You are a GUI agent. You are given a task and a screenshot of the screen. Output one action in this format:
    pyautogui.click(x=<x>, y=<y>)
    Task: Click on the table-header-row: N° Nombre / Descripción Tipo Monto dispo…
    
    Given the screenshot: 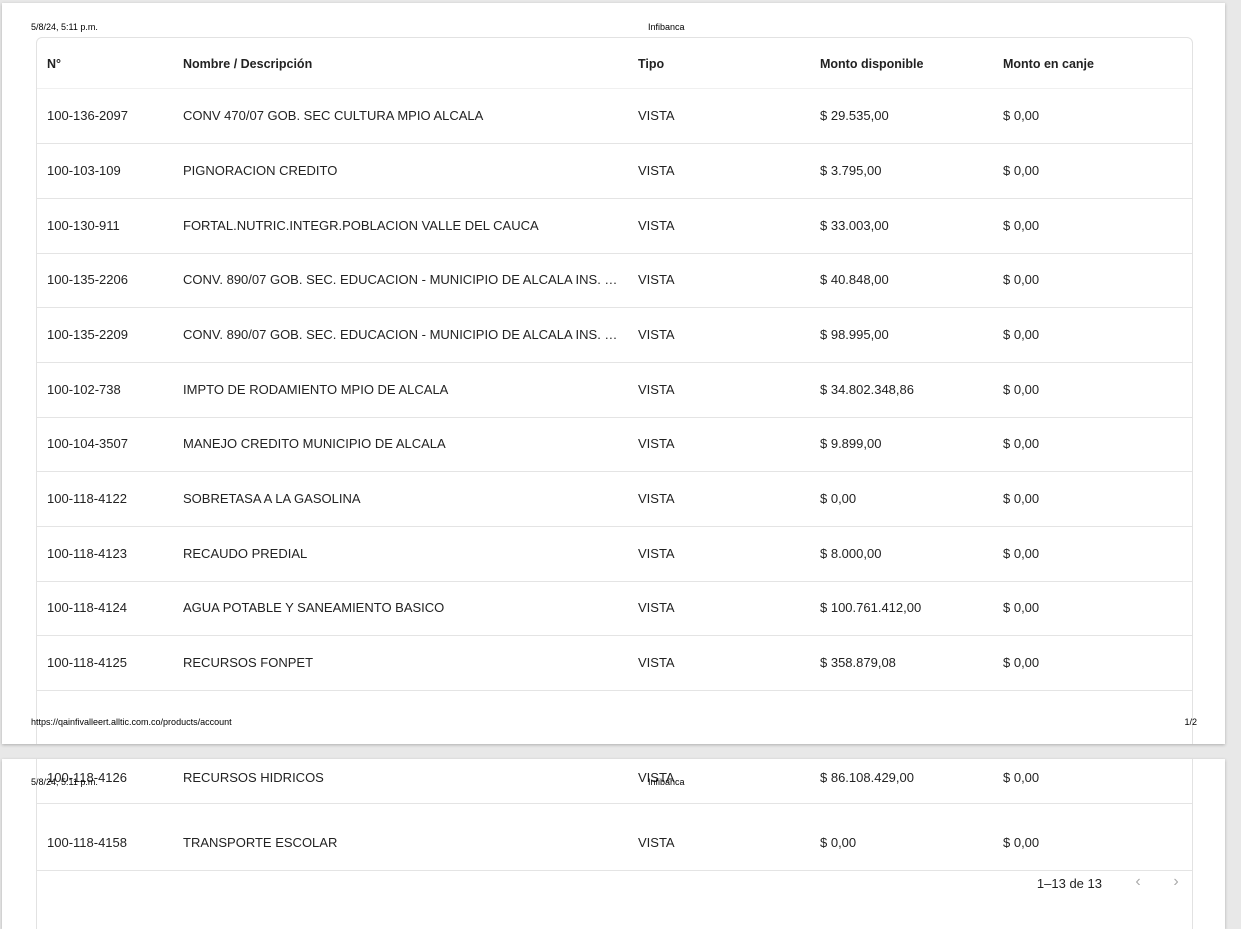 What is the action you would take?
    pyautogui.click(x=614, y=63)
    